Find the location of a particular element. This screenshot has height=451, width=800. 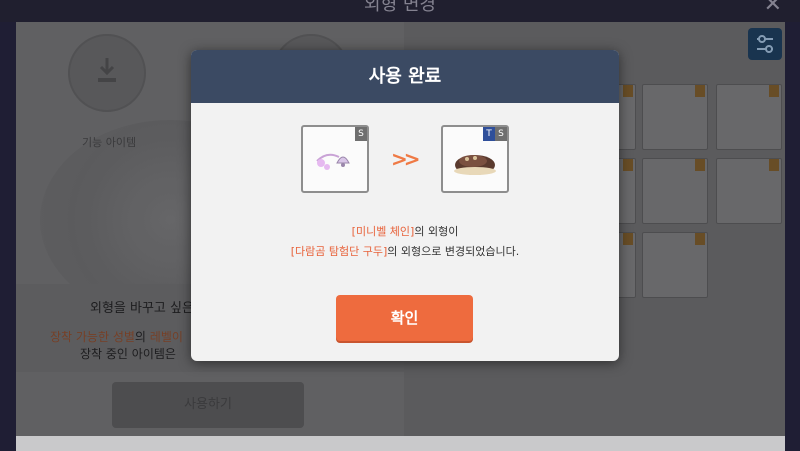

confirm-button: 확인 is located at coordinates (404, 318).